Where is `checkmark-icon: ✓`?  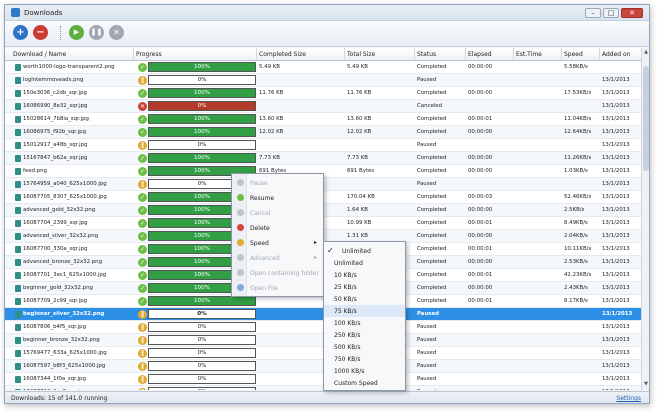
checkmark-icon: ✓ is located at coordinates (330, 250).